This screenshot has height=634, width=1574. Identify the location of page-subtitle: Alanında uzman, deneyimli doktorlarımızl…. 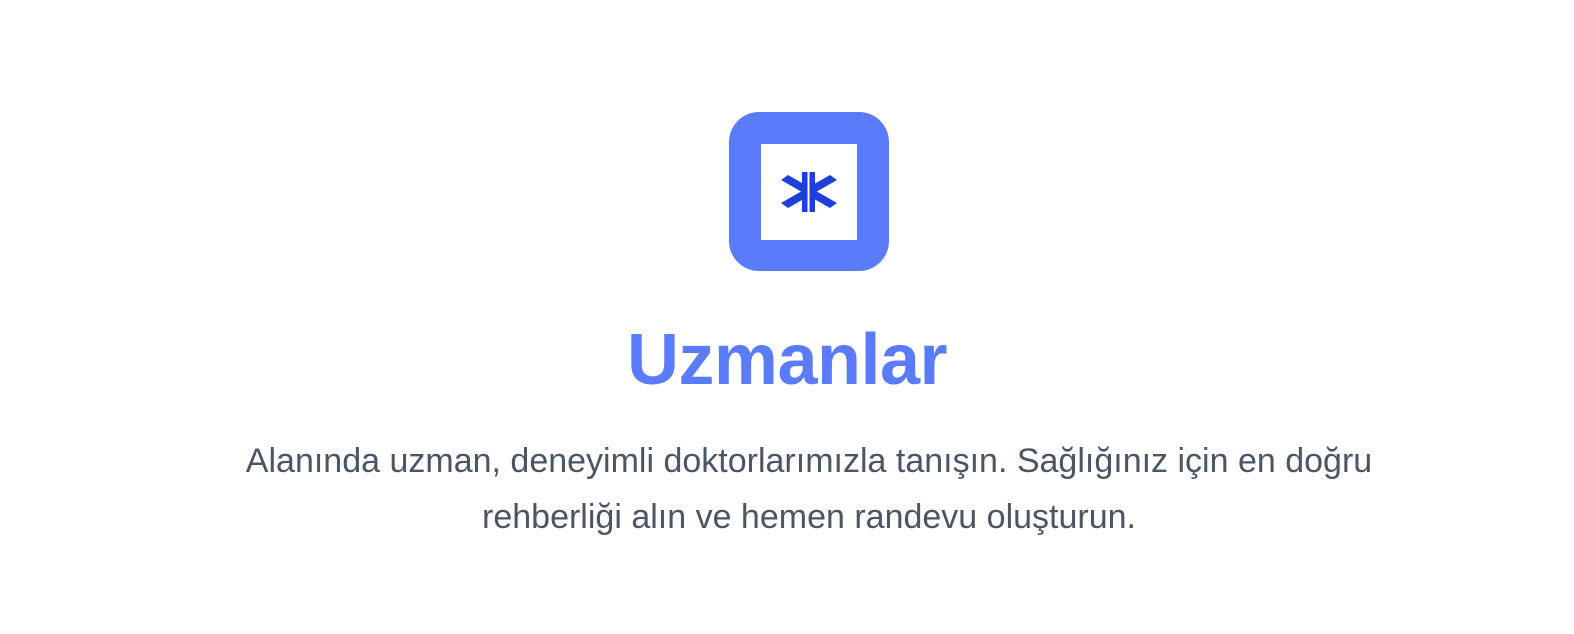
(809, 489).